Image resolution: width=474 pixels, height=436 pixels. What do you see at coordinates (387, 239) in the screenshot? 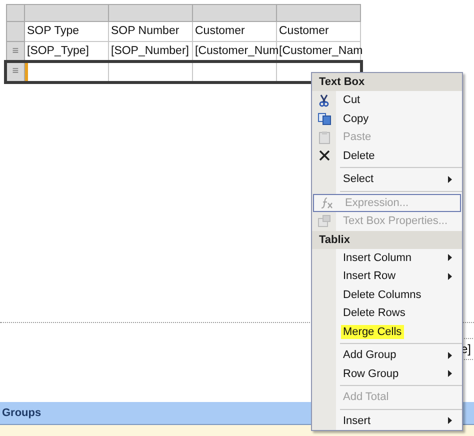
I see `menu-section-header: Tablix` at bounding box center [387, 239].